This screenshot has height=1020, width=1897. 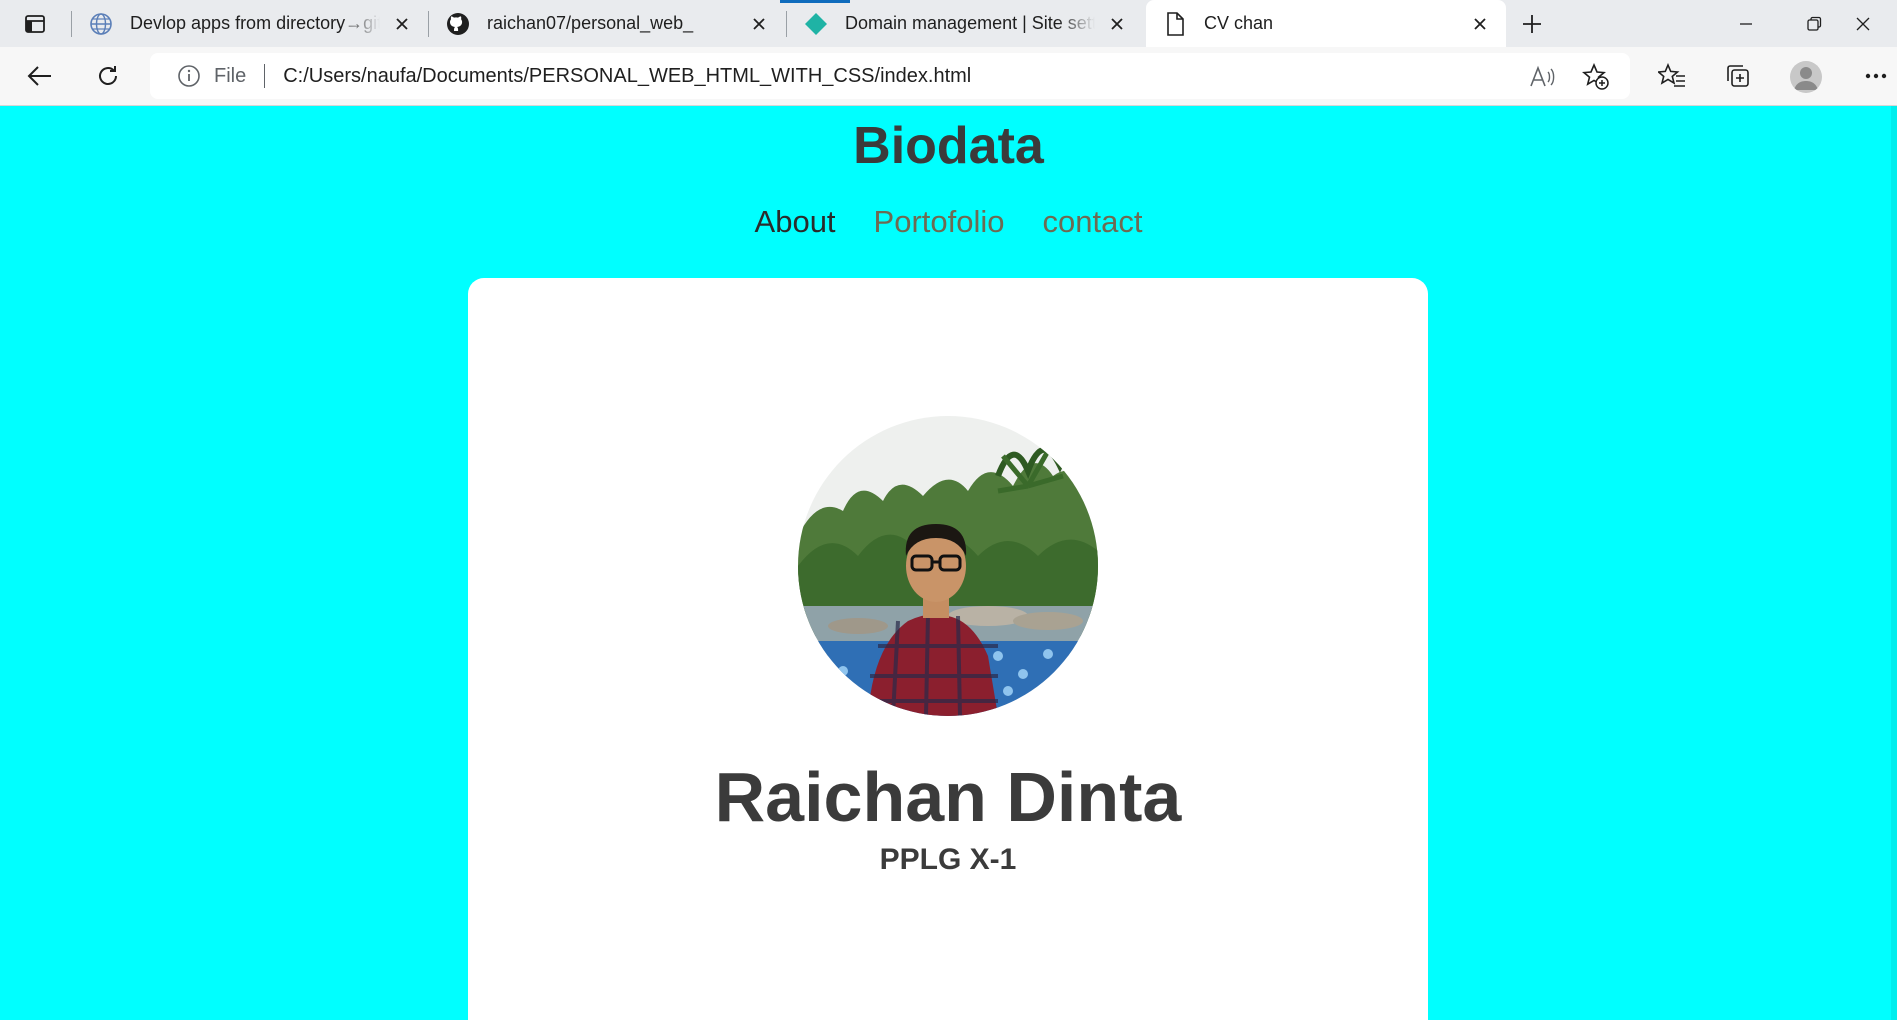 I want to click on nav-link-about: About, so click(x=795, y=222).